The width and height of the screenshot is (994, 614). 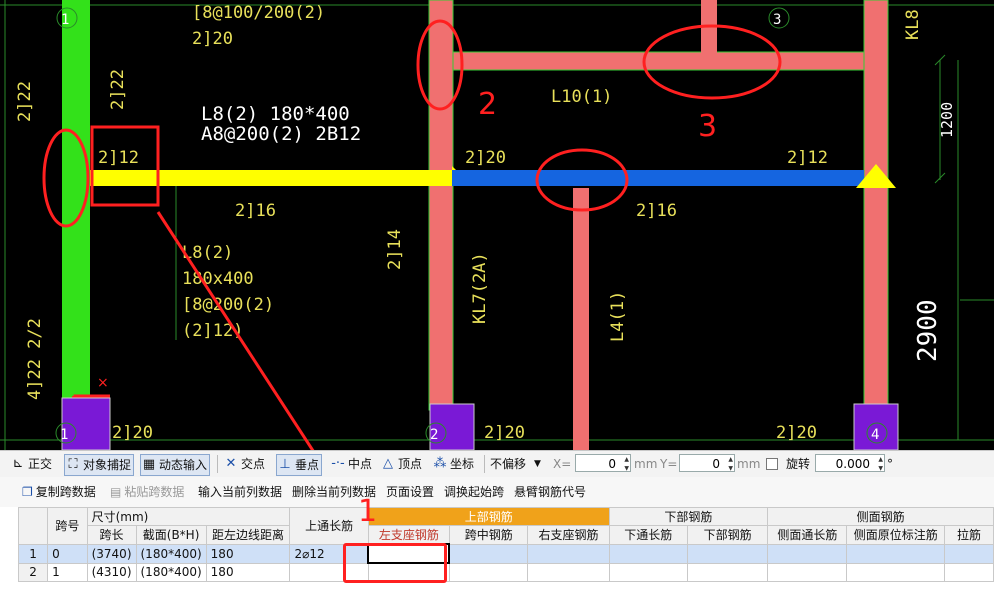 I want to click on y-label: Y=, so click(x=669, y=464).